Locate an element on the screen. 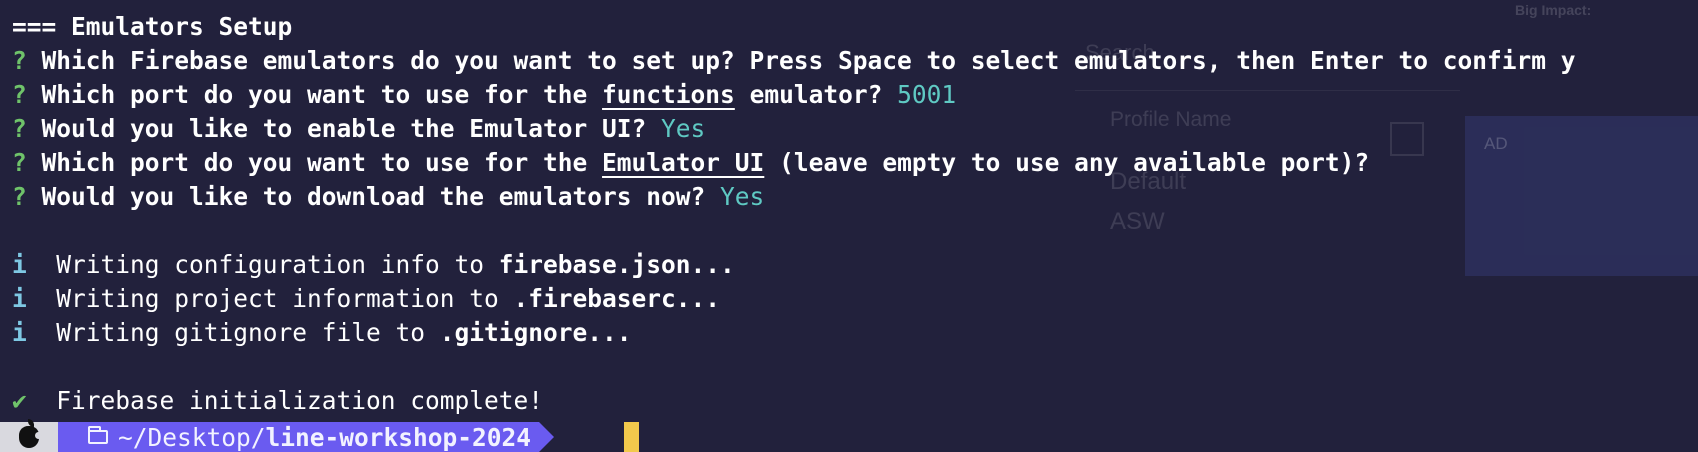  prompt-os-segment is located at coordinates (36, 435).